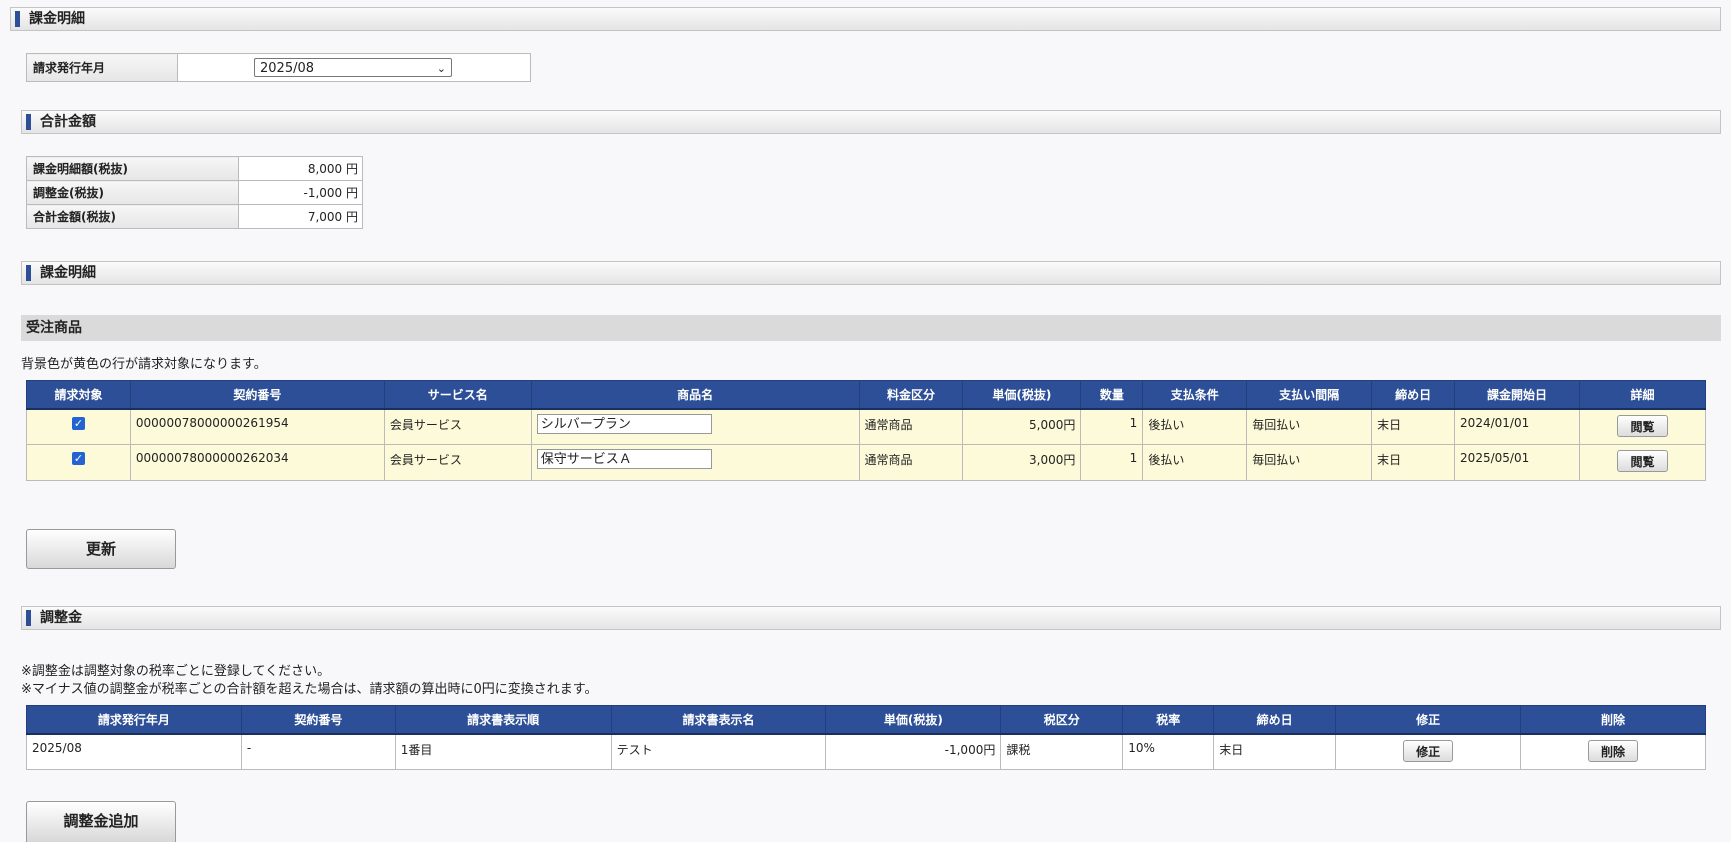  I want to click on issue-month-cell: 2025/08 ⌄, so click(354, 67).